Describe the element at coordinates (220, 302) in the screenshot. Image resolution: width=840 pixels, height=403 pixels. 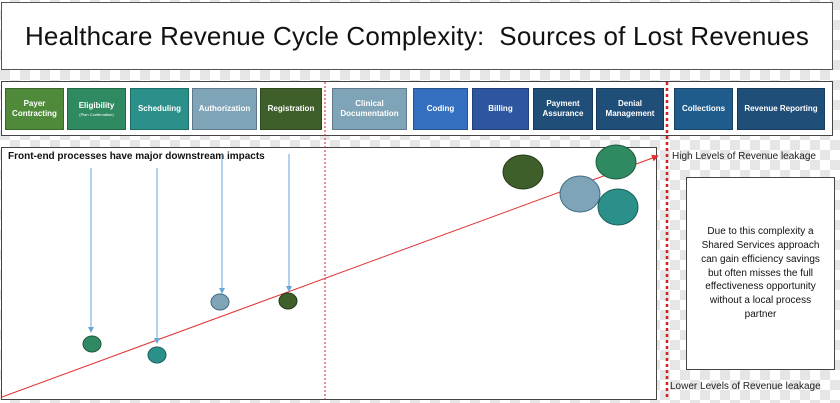
I see `impact-bubble-authorization` at that location.